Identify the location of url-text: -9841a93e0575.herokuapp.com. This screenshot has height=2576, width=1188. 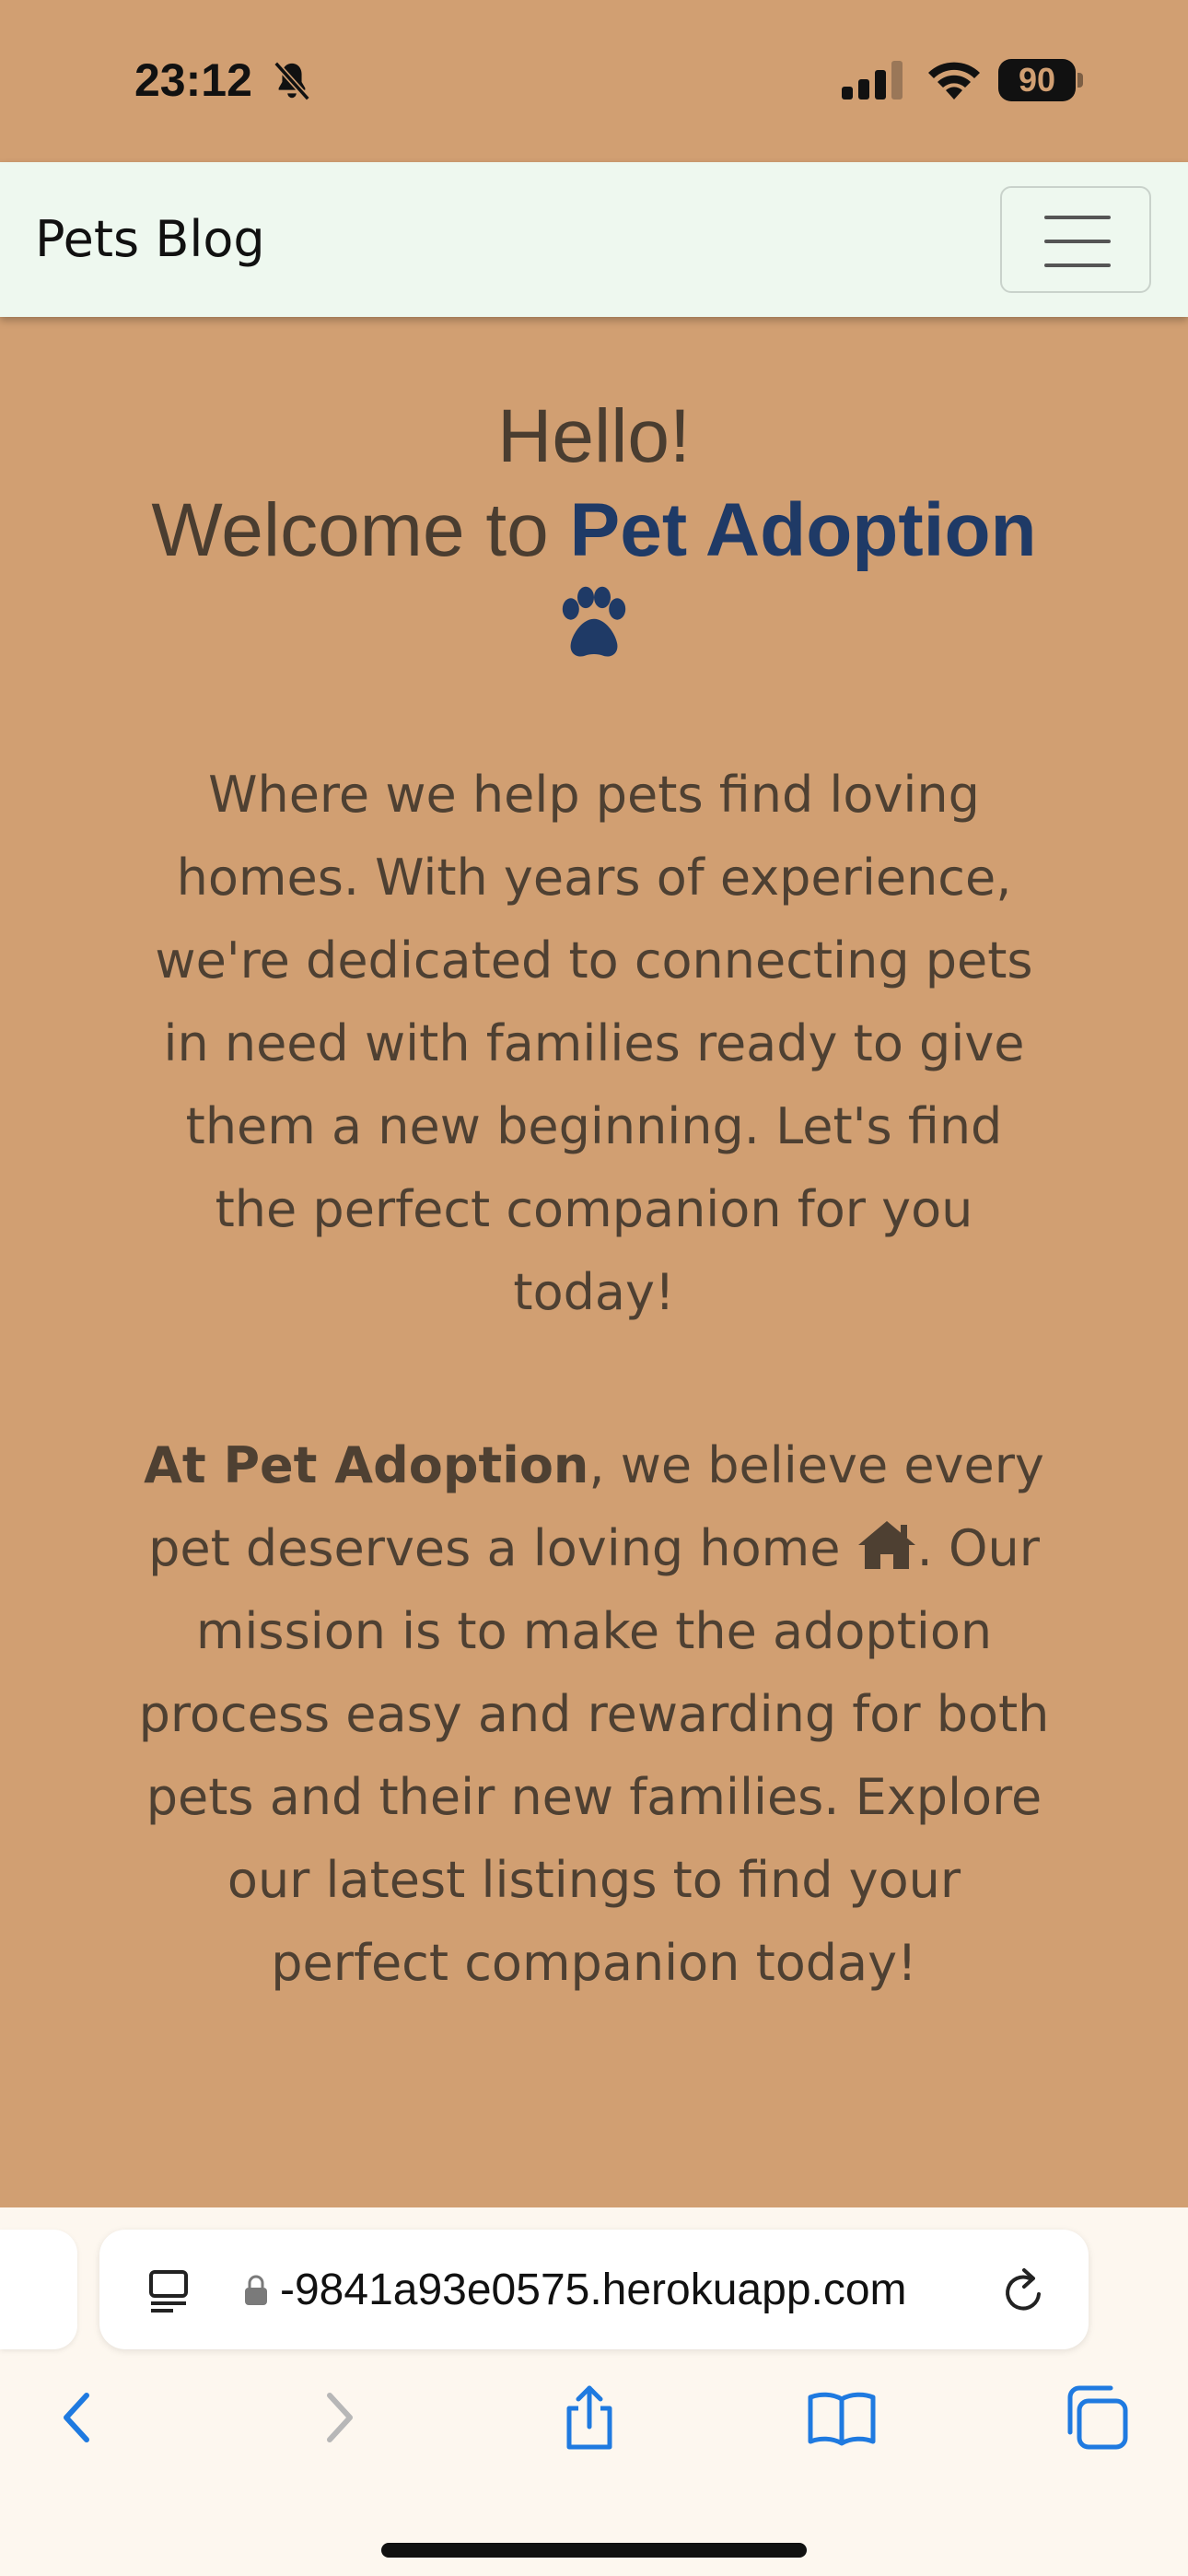
(593, 2290).